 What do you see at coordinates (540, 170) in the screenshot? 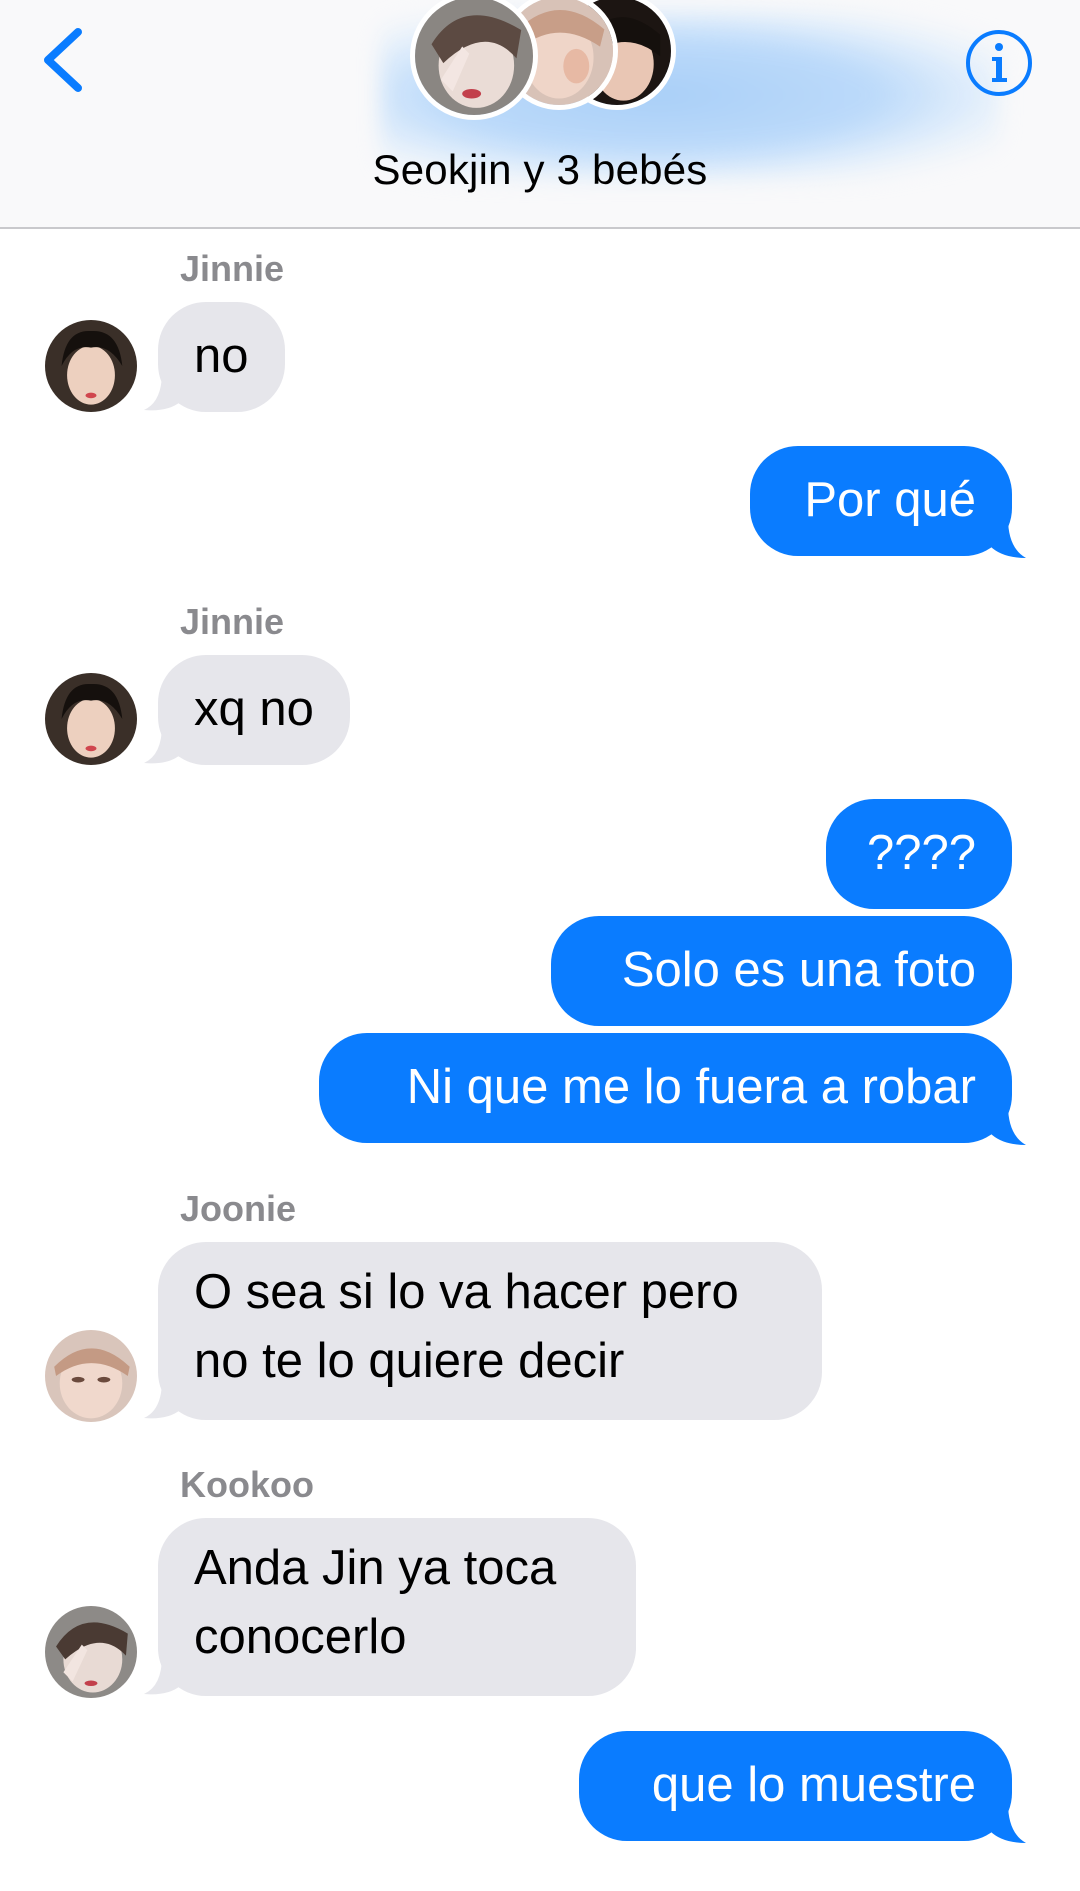
I see `conversation-title: Seokjin y 3 bebés` at bounding box center [540, 170].